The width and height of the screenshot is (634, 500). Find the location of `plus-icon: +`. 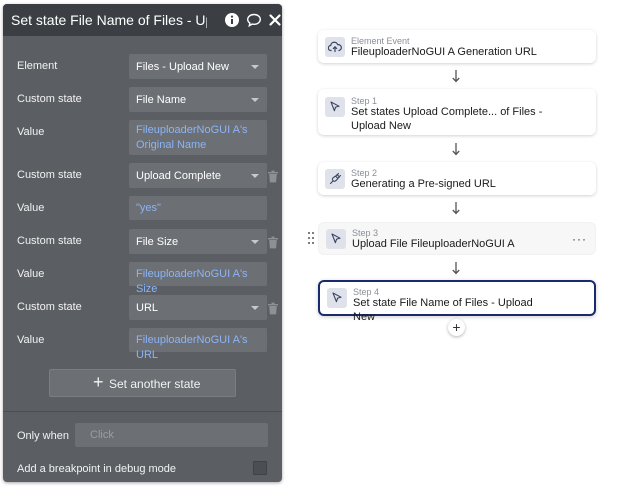

plus-icon: + is located at coordinates (98, 382).